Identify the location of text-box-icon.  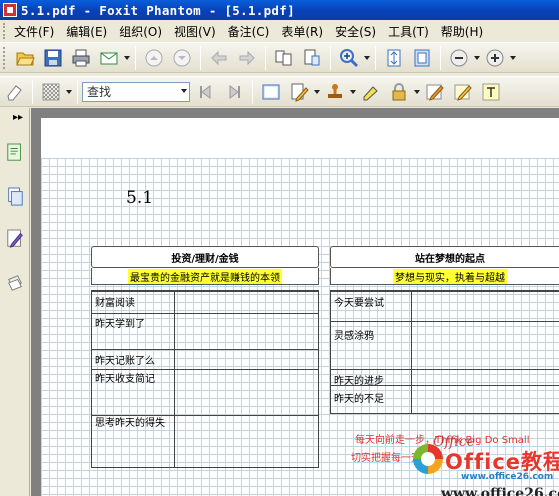
(491, 91).